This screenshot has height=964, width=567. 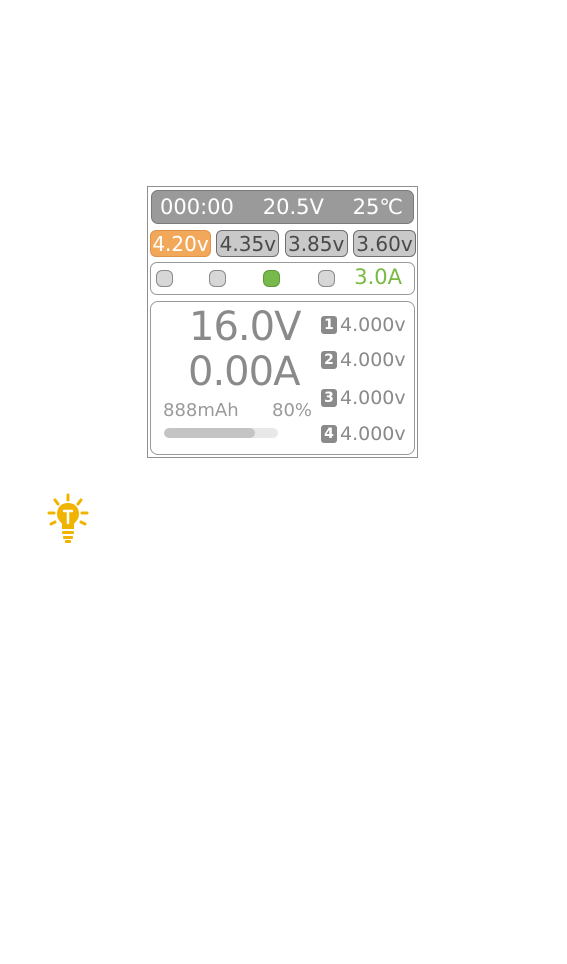 I want to click on status-bar: 000:00 20.5V 25℃, so click(x=282, y=207).